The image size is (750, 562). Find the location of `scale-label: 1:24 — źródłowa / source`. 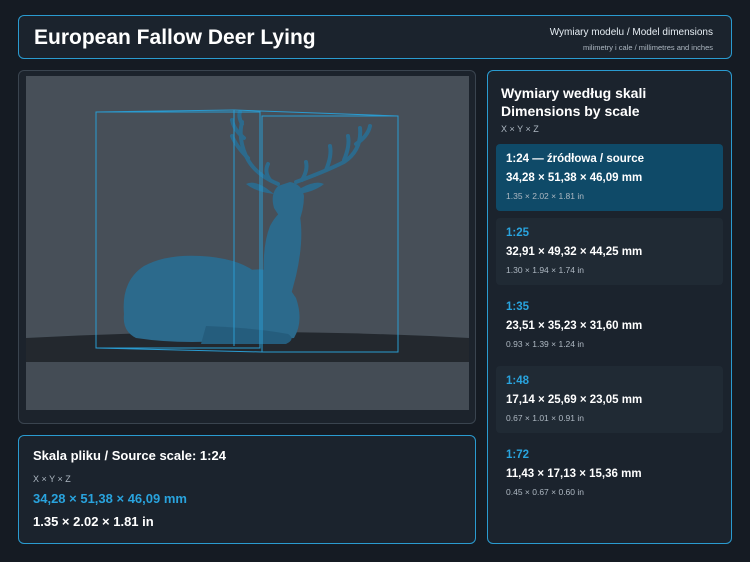

scale-label: 1:24 — źródłowa / source is located at coordinates (575, 159).